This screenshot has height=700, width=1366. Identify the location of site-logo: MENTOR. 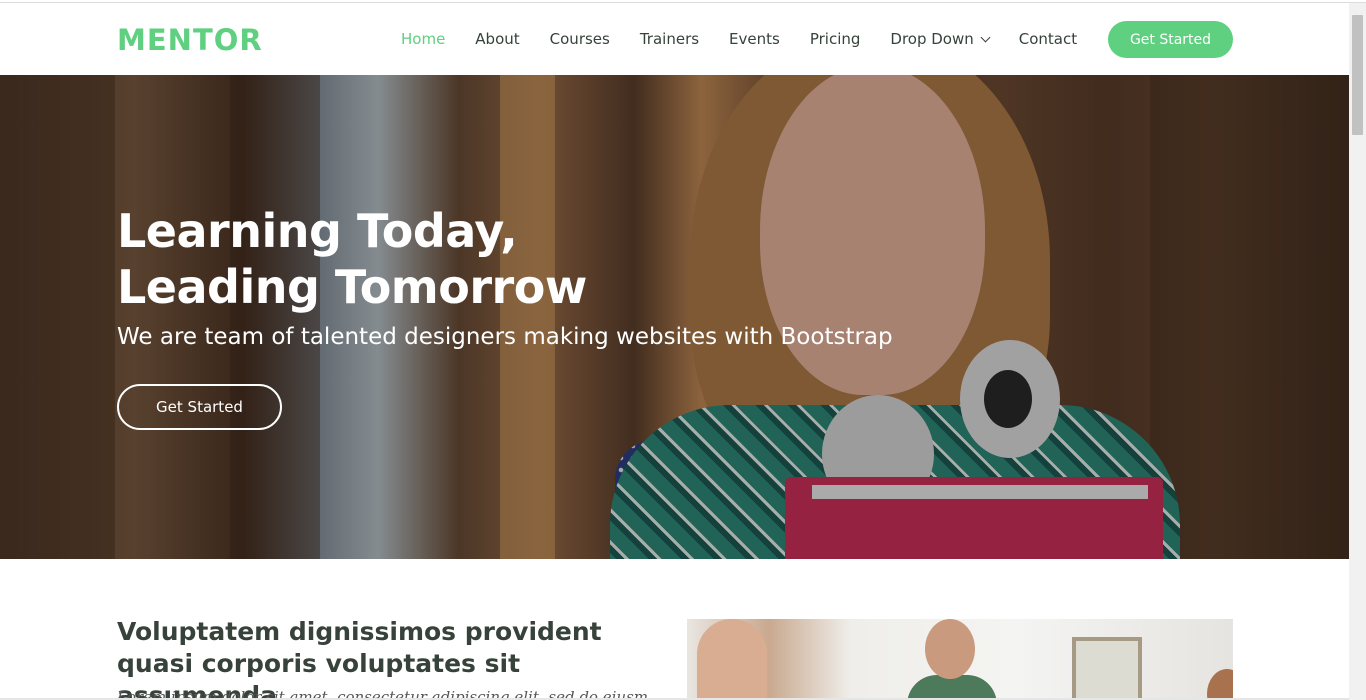
(190, 40).